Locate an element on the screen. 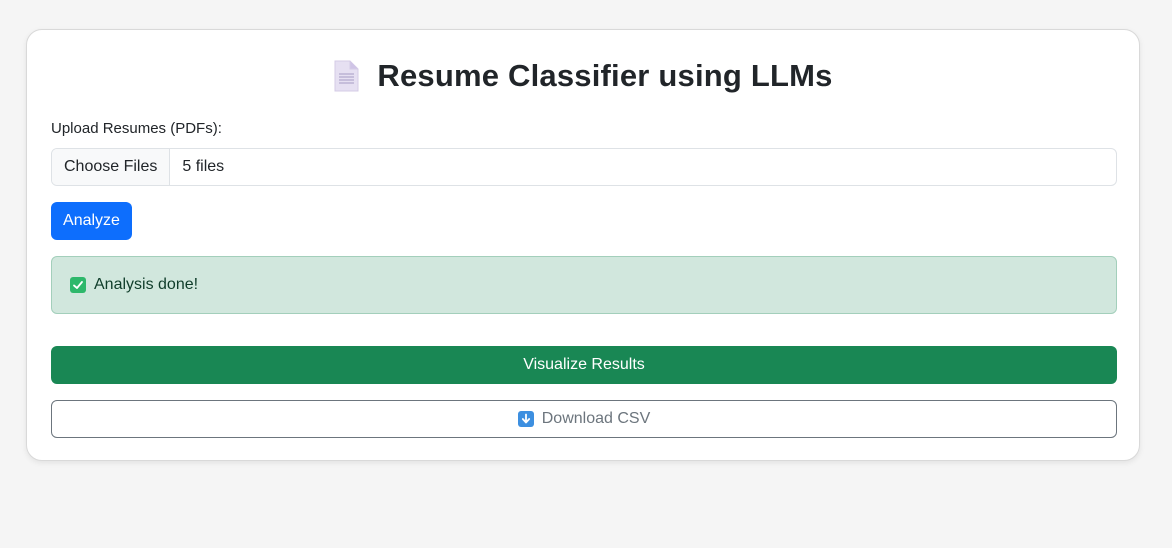 The width and height of the screenshot is (1172, 548). download-csv-label: Download CSV is located at coordinates (596, 418).